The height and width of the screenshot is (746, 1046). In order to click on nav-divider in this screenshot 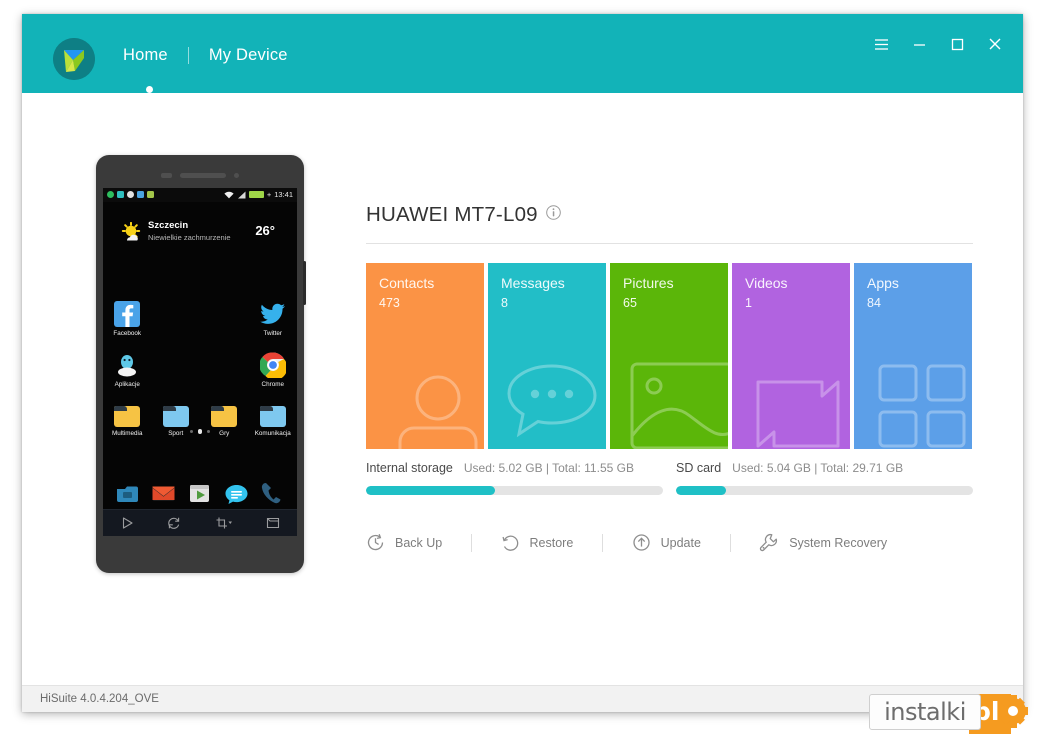, I will do `click(188, 55)`.